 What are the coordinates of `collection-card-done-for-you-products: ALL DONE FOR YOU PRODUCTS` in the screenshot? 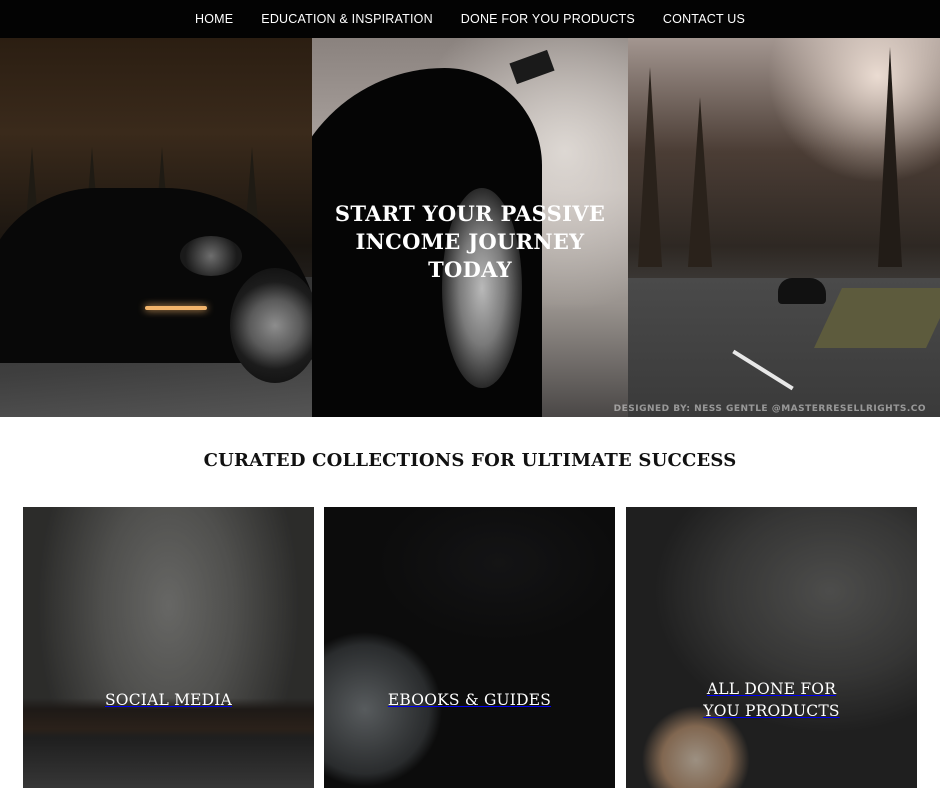 It's located at (771, 647).